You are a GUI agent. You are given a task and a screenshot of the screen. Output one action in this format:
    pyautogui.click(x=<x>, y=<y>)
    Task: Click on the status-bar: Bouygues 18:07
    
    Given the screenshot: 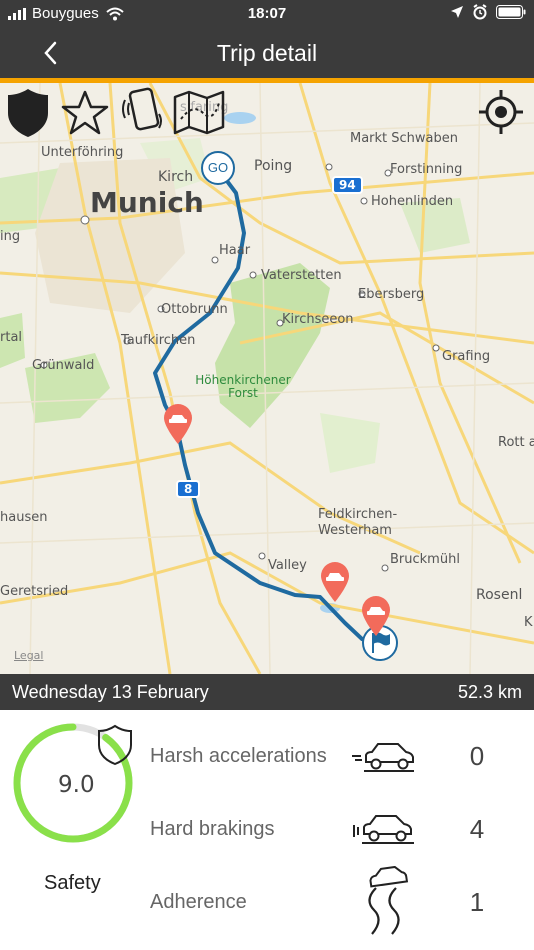 What is the action you would take?
    pyautogui.click(x=267, y=14)
    